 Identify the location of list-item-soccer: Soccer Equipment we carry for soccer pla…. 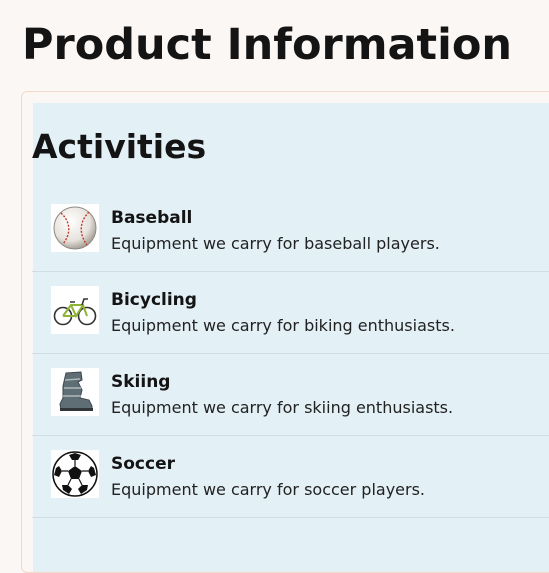
(290, 477).